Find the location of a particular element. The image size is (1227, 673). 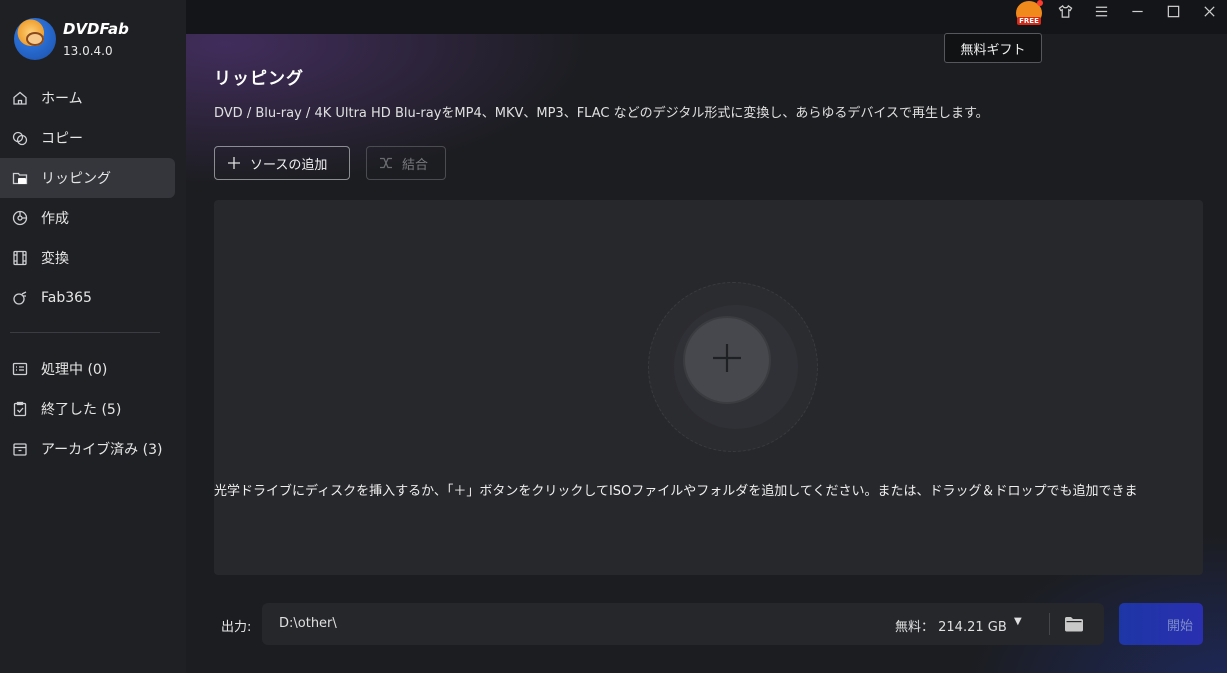

app-name: DVDFab is located at coordinates (96, 29).